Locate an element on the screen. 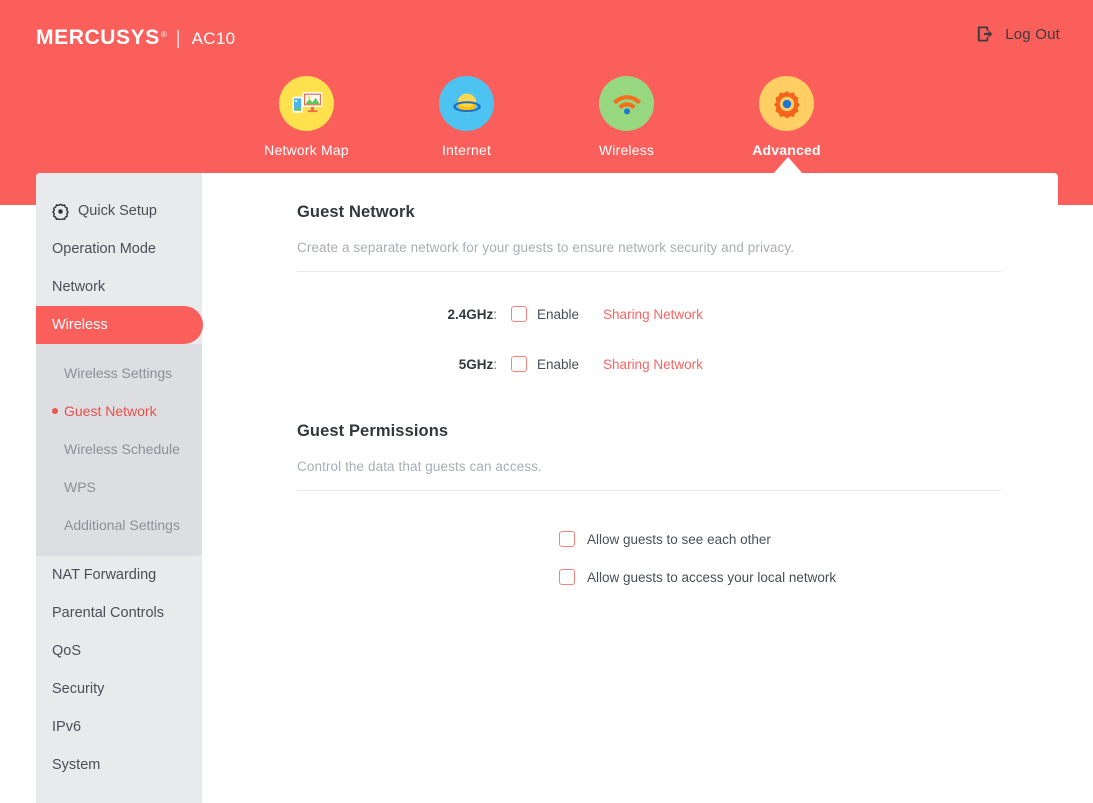 The height and width of the screenshot is (803, 1093). sidebar-label-wireless: Wireless is located at coordinates (80, 325).